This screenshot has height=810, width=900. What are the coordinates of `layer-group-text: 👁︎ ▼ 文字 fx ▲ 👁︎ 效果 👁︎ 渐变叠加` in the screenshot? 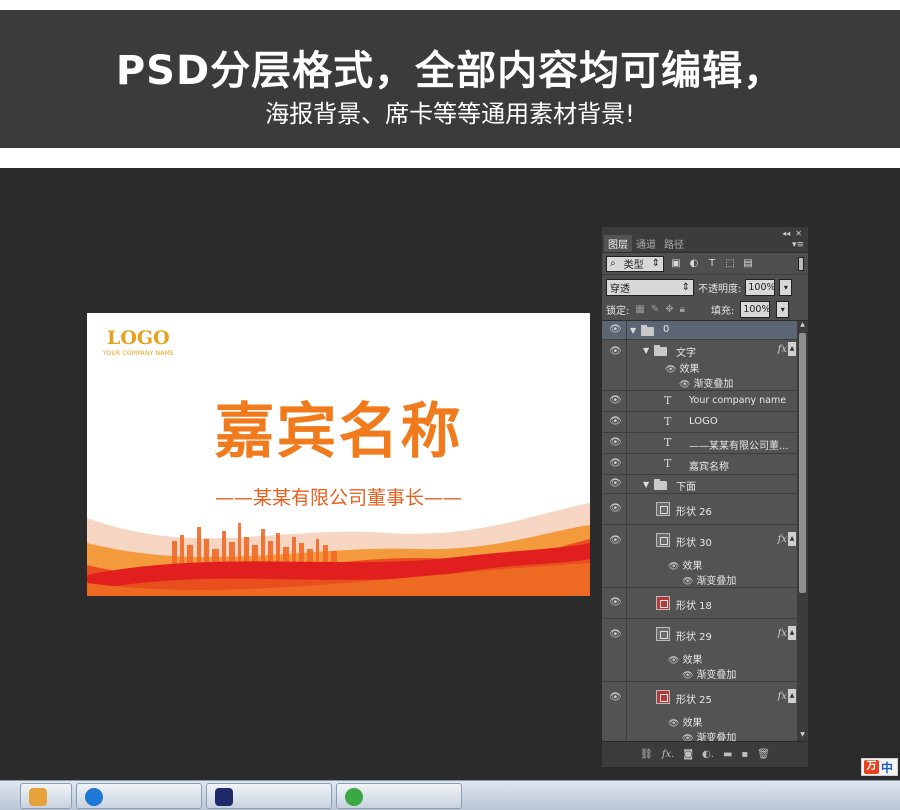 It's located at (699, 365).